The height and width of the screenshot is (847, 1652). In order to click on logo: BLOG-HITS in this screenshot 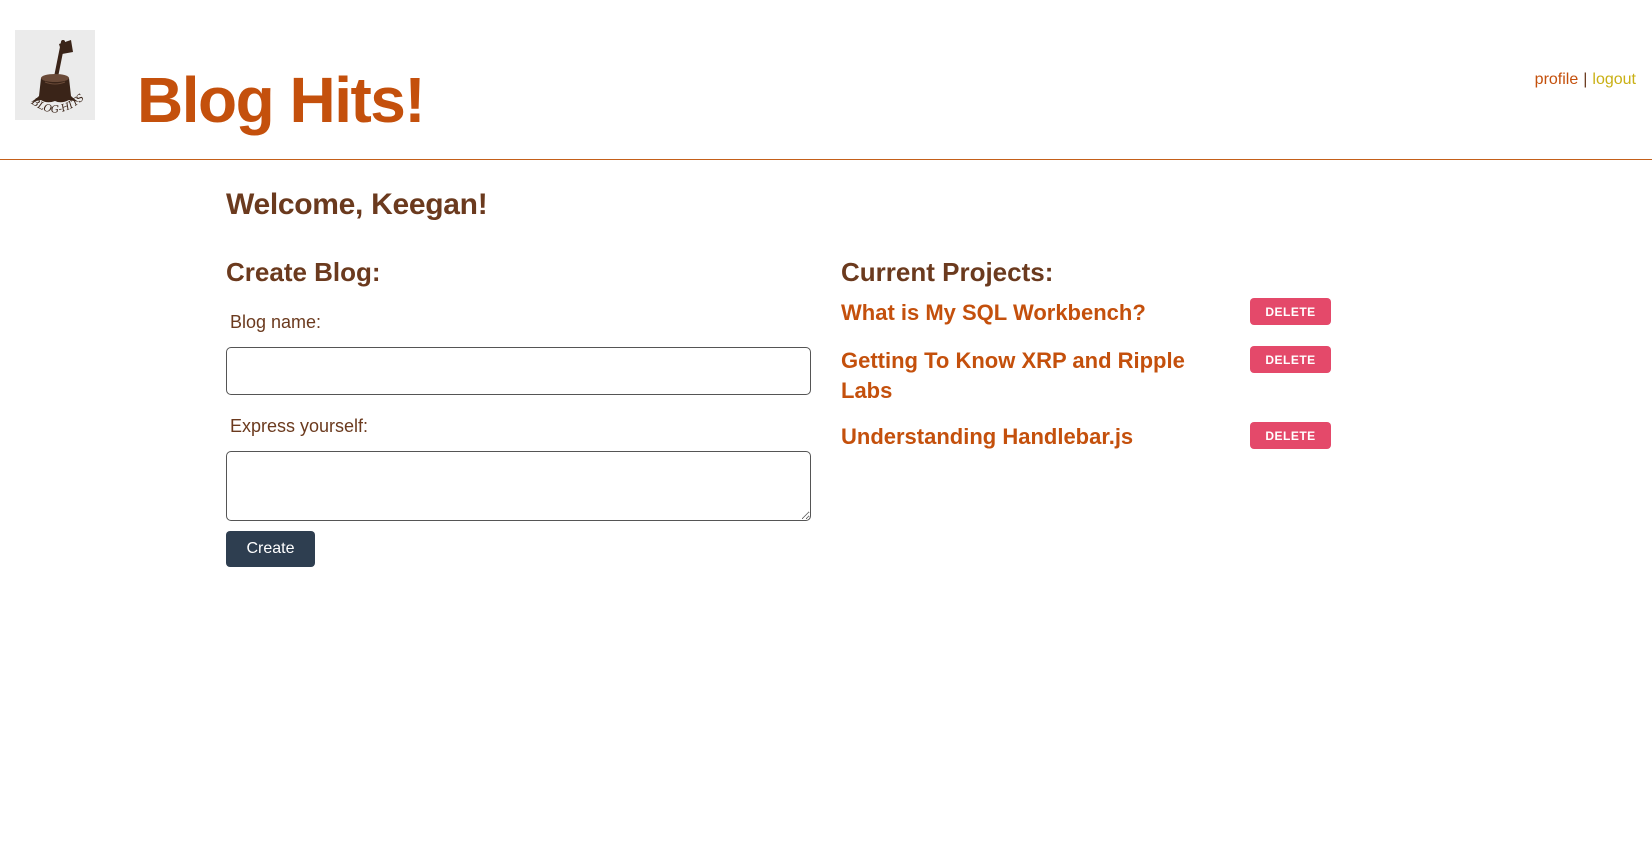, I will do `click(55, 75)`.